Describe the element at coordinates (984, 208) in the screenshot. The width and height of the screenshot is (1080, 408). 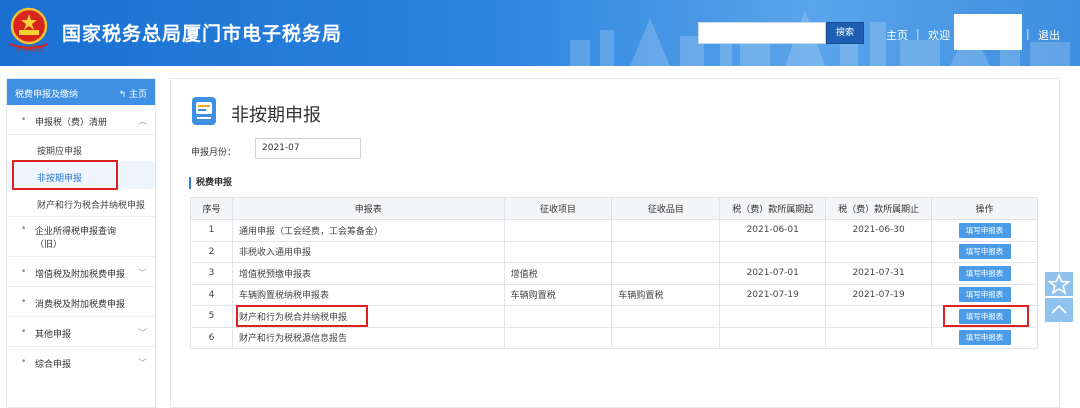
I see `column-header: 操作` at that location.